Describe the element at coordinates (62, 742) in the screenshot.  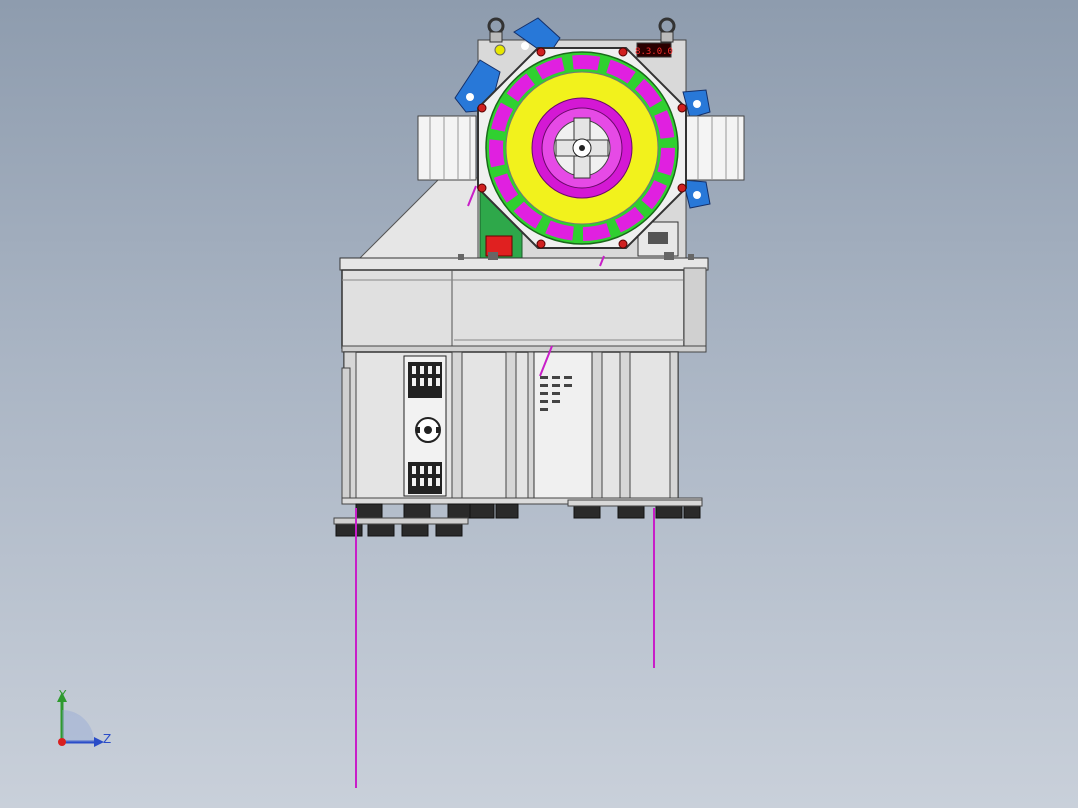
I see `x-axis-origin` at that location.